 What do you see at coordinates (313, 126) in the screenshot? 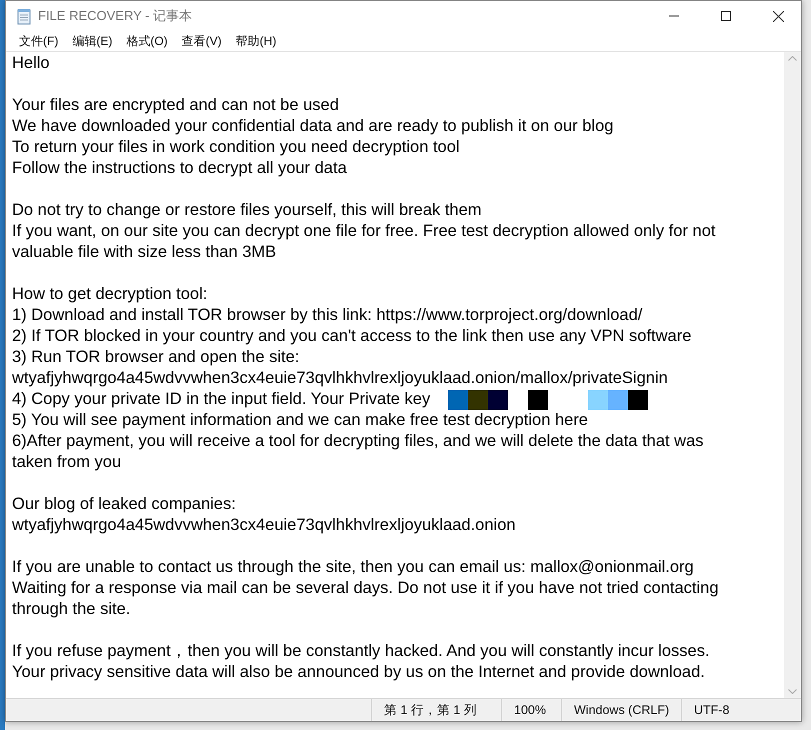
I see `text-line: We have downloaded your confidential data and are ready to publish it on our blog` at bounding box center [313, 126].